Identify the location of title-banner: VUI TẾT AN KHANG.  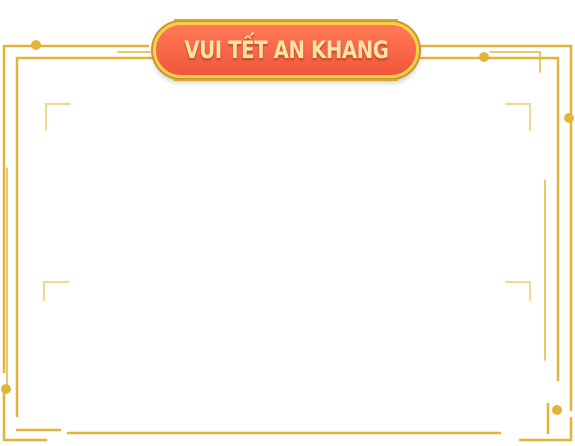
(286, 50).